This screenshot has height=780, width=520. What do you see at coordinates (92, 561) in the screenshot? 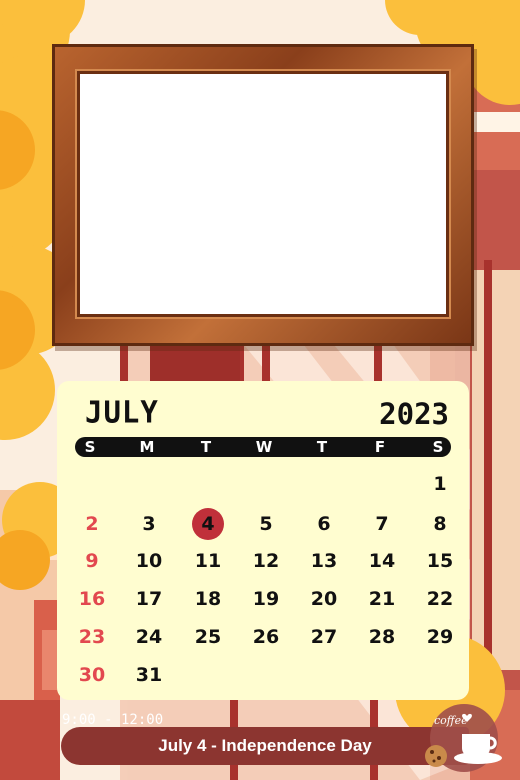
I see `calendar-day: 9` at bounding box center [92, 561].